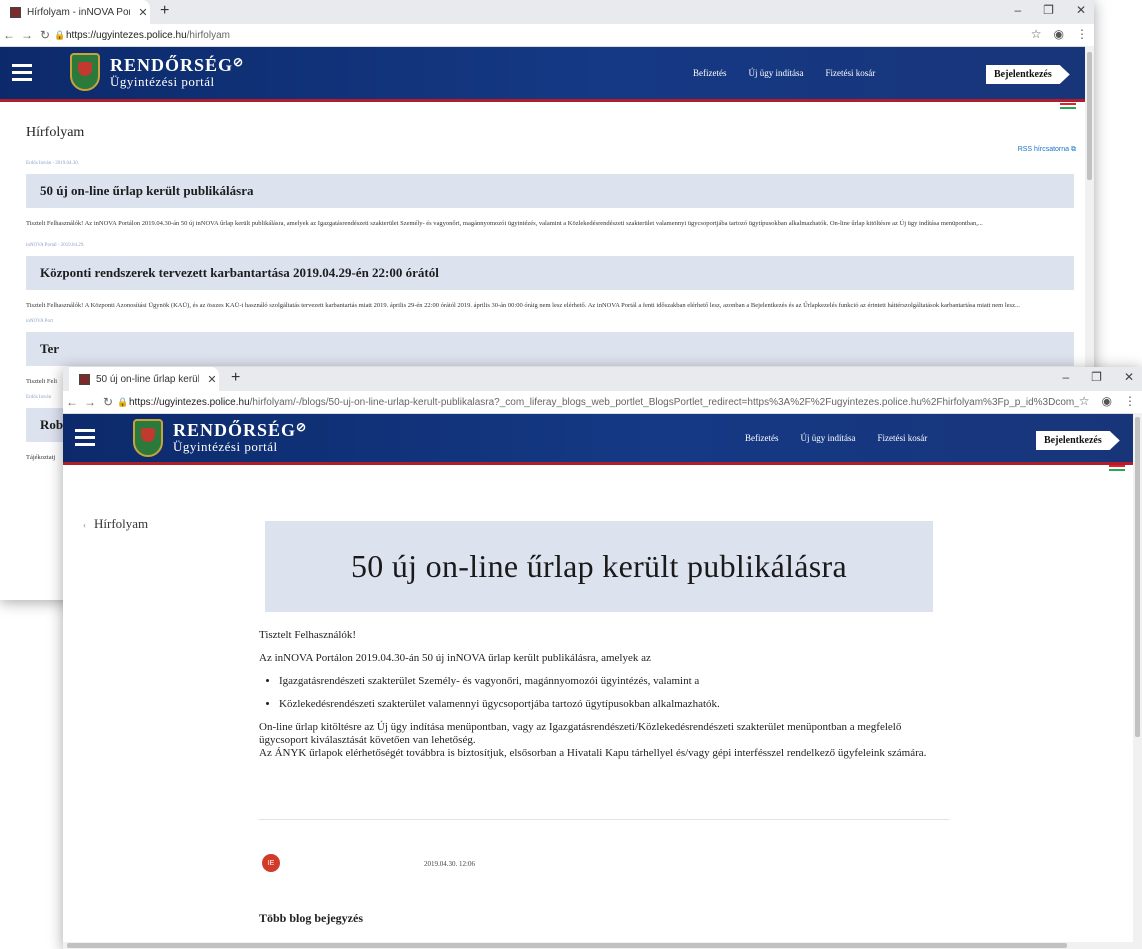 This screenshot has width=1142, height=949. I want to click on post-meta: inNOVA Port, so click(39, 321).